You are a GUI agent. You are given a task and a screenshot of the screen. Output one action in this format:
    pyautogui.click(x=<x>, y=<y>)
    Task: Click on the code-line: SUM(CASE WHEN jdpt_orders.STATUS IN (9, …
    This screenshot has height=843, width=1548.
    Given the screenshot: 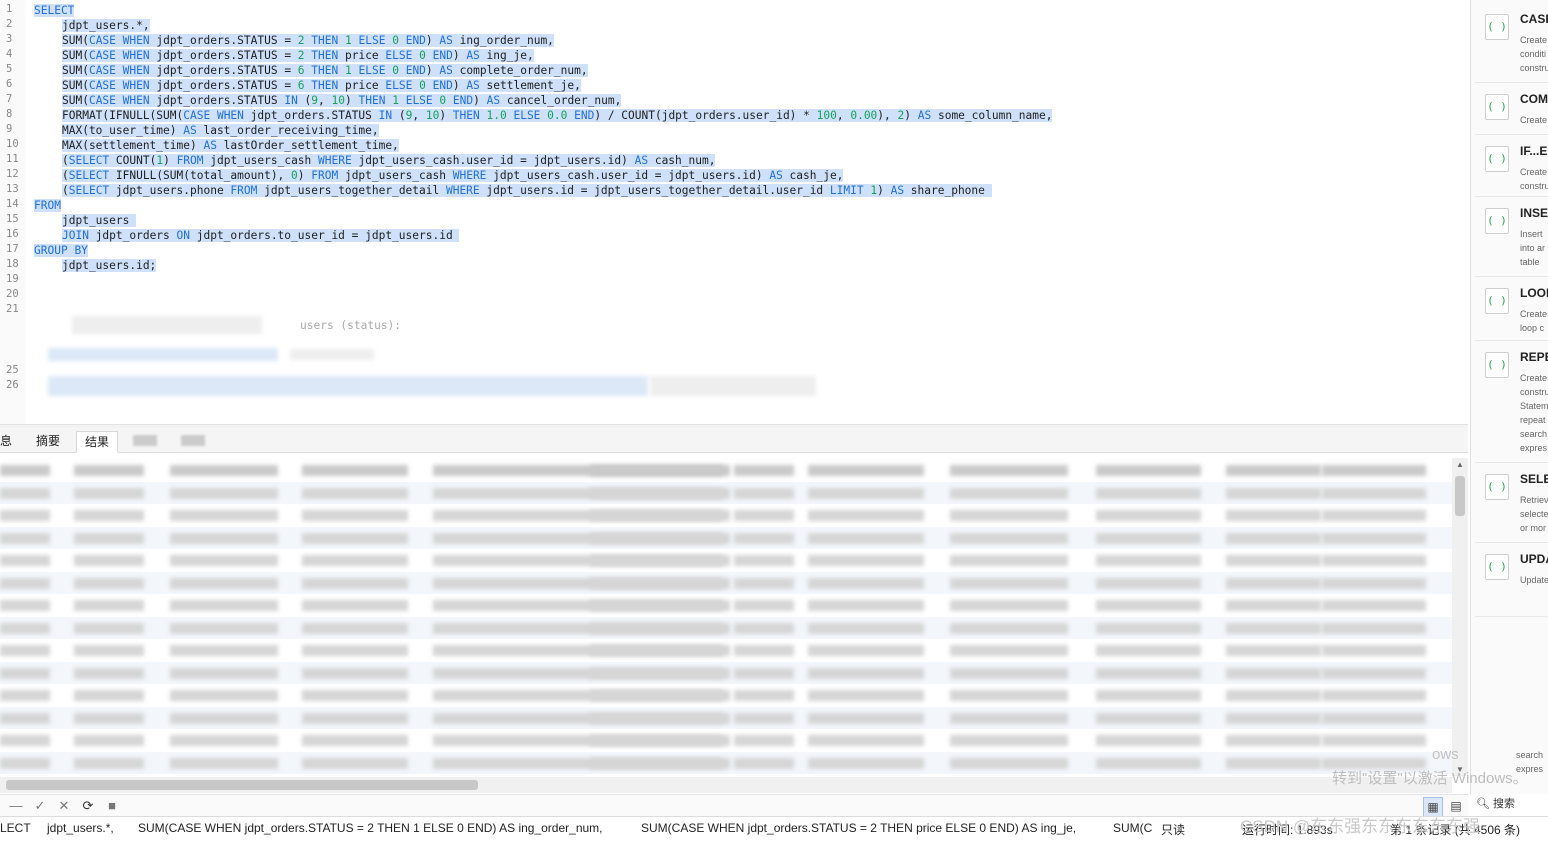 What is the action you would take?
    pyautogui.click(x=342, y=100)
    